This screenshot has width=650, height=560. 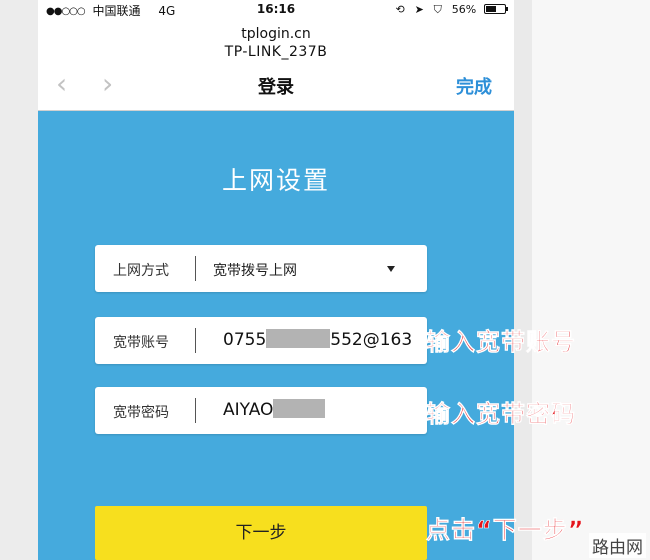 What do you see at coordinates (245, 340) in the screenshot?
I see `account-value-prefix: 0755` at bounding box center [245, 340].